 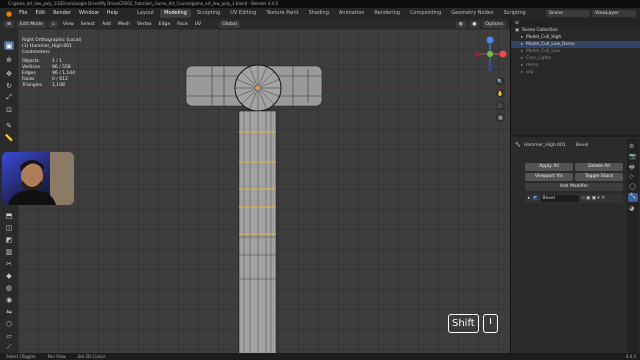 What do you see at coordinates (9, 137) in the screenshot?
I see `measure-icon: 📏` at bounding box center [9, 137].